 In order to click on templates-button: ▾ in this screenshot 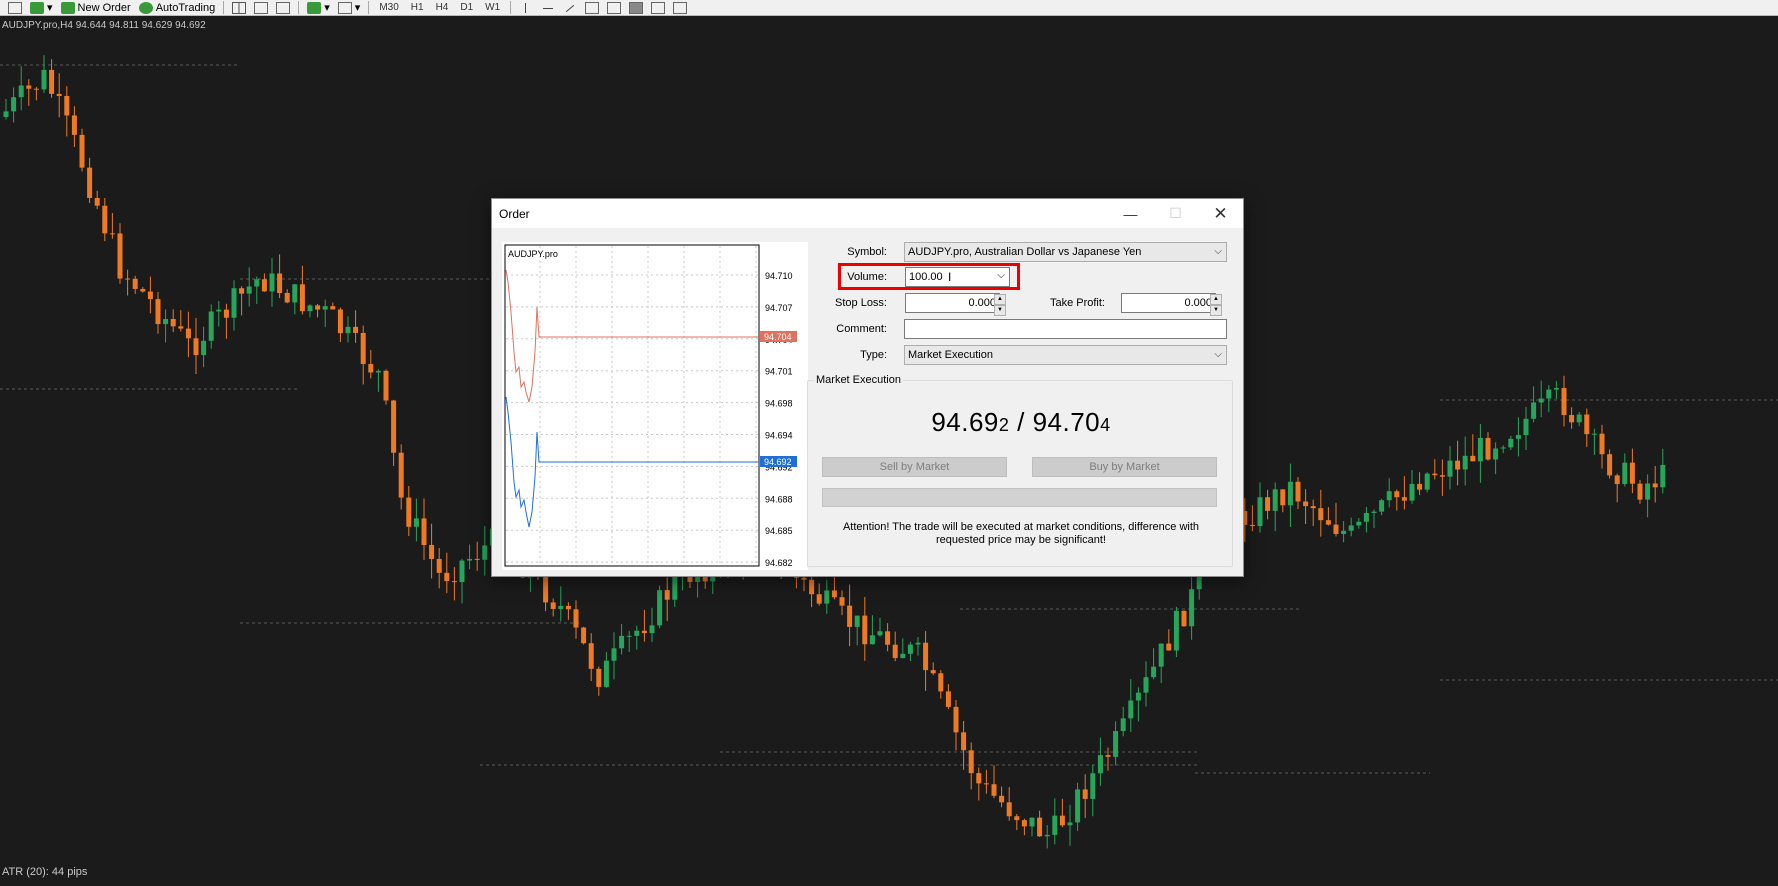, I will do `click(349, 7)`.